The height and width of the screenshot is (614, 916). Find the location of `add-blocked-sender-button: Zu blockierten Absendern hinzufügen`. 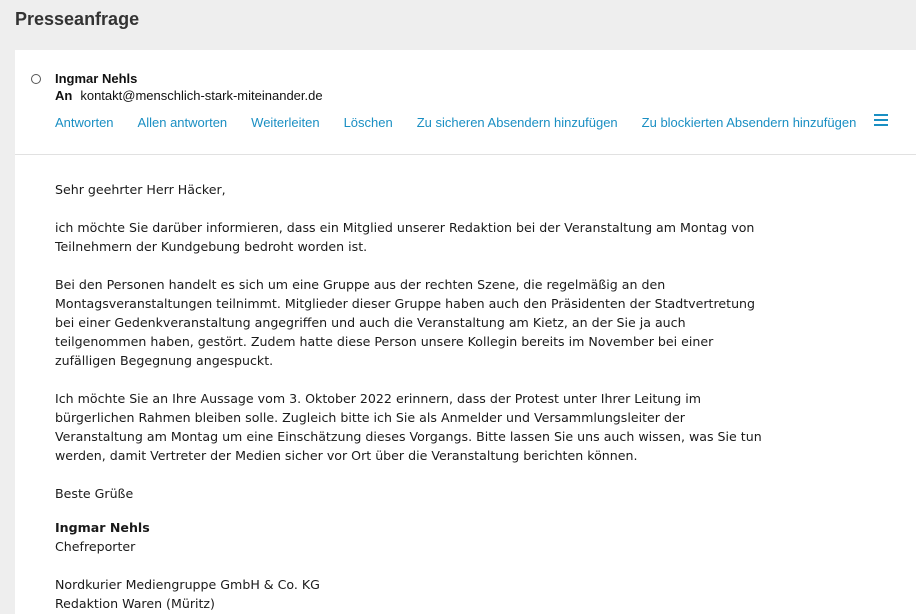

add-blocked-sender-button: Zu blockierten Absendern hinzufügen is located at coordinates (749, 122).